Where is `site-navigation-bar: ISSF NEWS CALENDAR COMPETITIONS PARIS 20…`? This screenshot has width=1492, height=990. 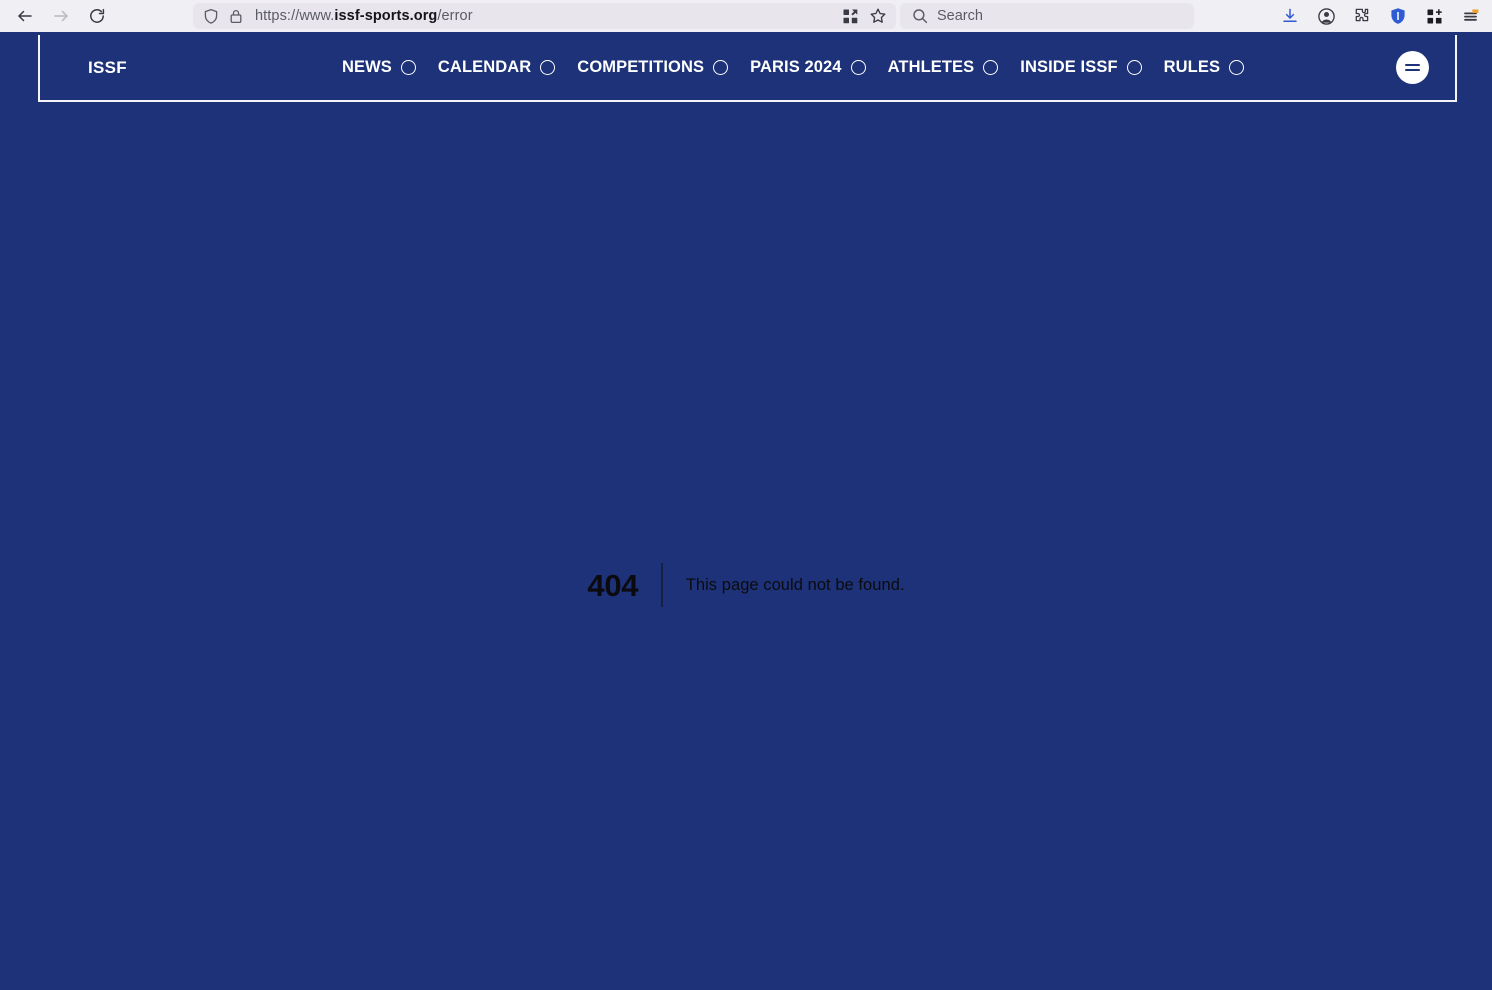 site-navigation-bar: ISSF NEWS CALENDAR COMPETITIONS PARIS 20… is located at coordinates (747, 68).